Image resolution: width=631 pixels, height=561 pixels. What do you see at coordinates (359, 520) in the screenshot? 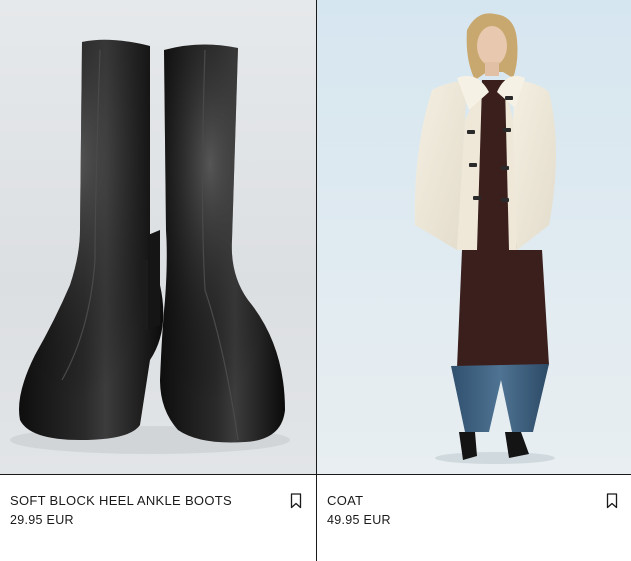
I see `product-price: 49.95 EUR` at bounding box center [359, 520].